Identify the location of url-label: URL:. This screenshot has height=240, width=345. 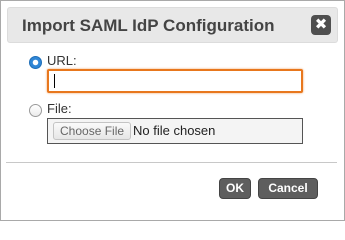
(62, 60).